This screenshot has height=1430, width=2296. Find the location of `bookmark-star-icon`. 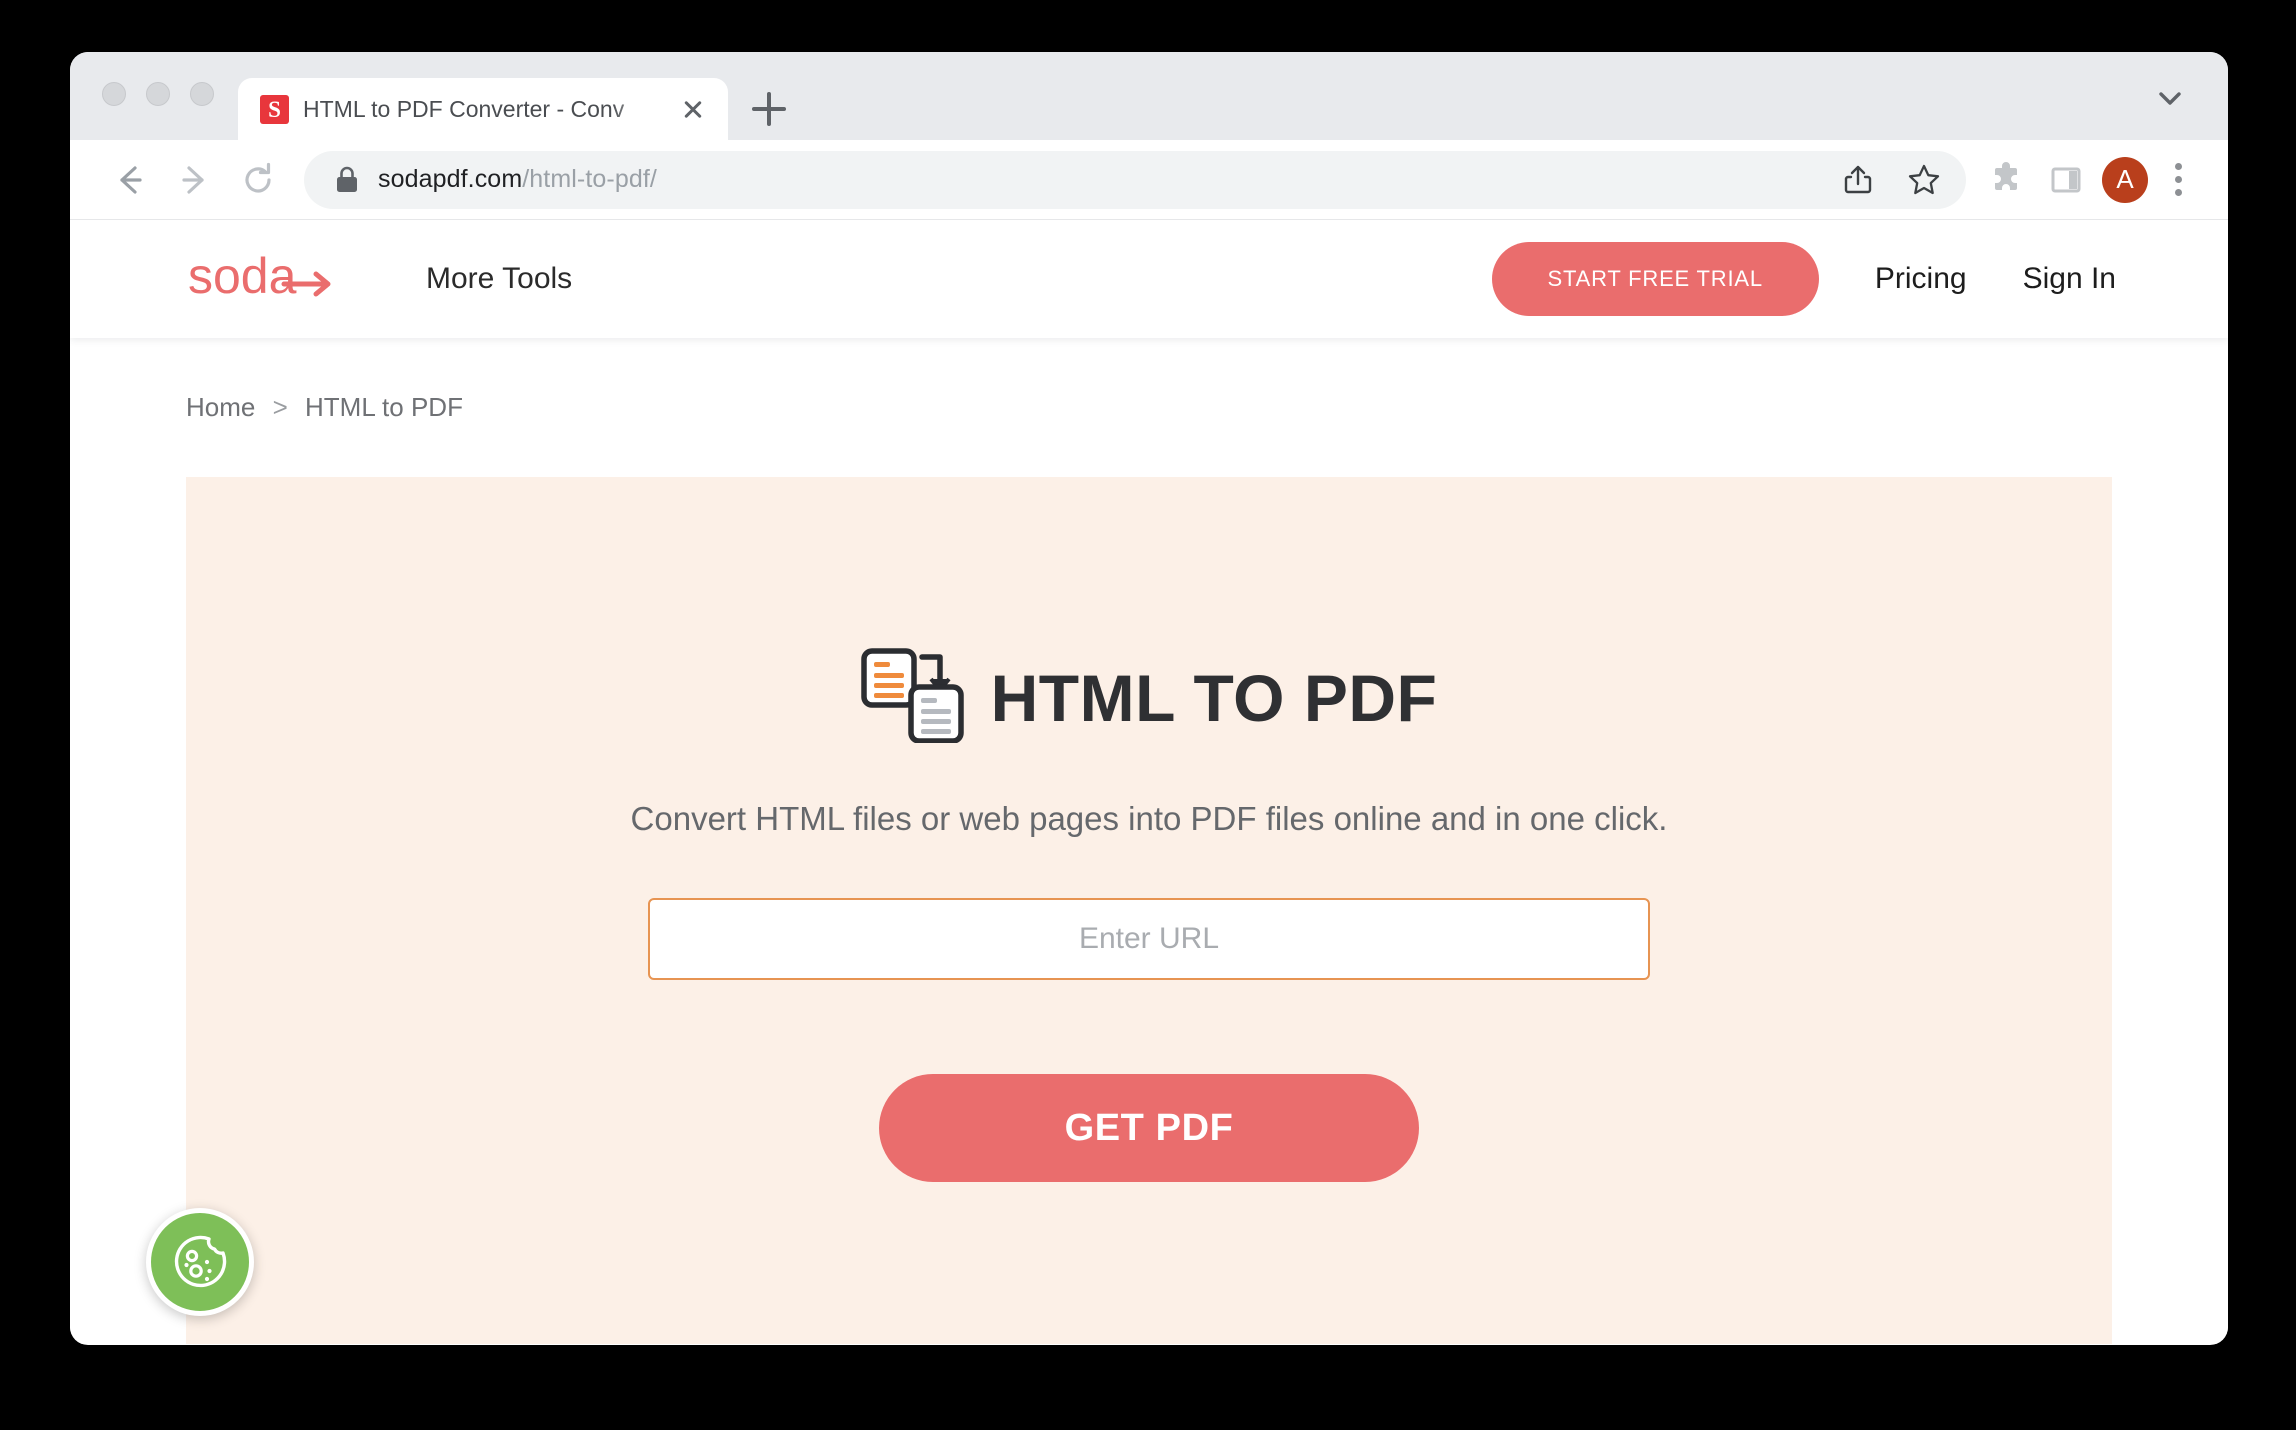

bookmark-star-icon is located at coordinates (1924, 180).